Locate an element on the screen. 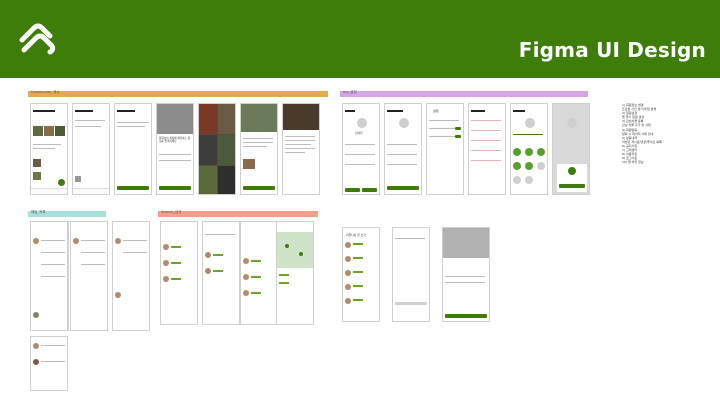 This screenshot has width=720, height=405. comment-button is located at coordinates (259, 188).